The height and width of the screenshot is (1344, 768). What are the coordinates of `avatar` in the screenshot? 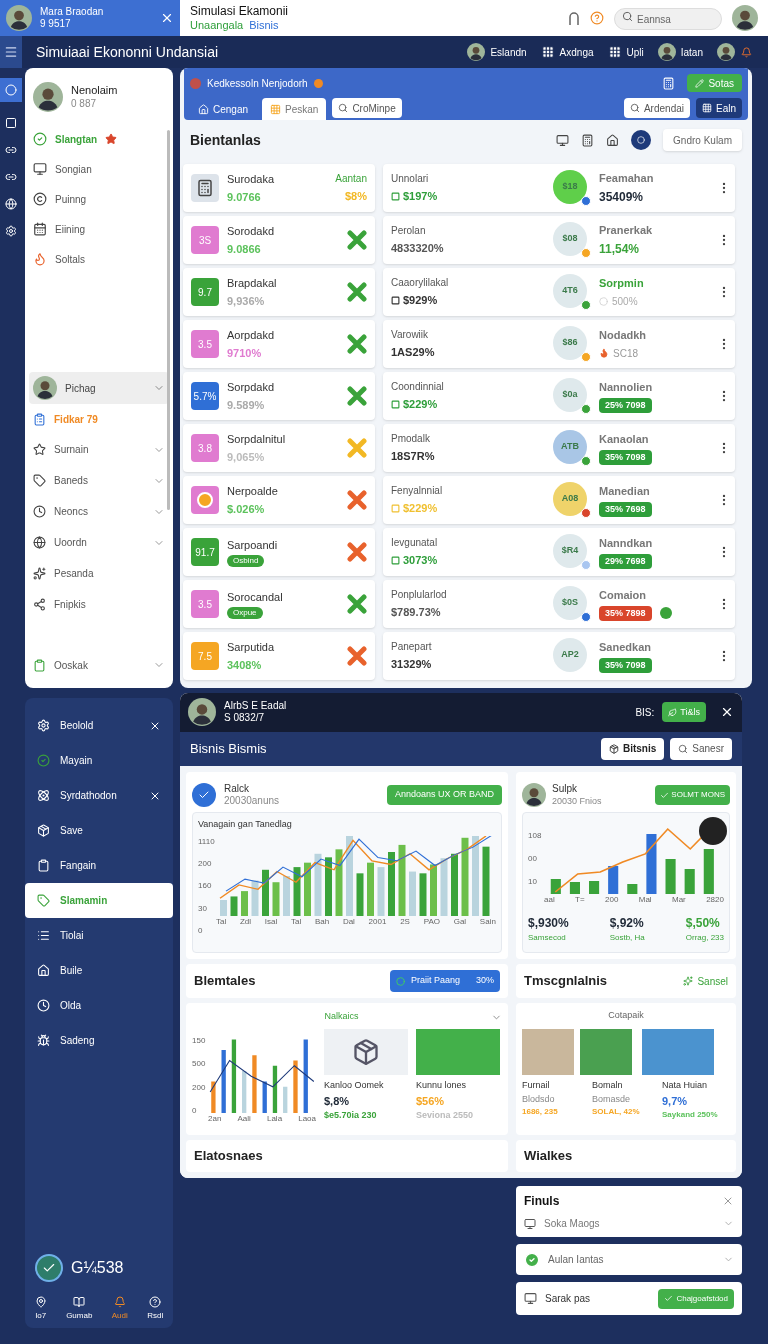 It's located at (726, 52).